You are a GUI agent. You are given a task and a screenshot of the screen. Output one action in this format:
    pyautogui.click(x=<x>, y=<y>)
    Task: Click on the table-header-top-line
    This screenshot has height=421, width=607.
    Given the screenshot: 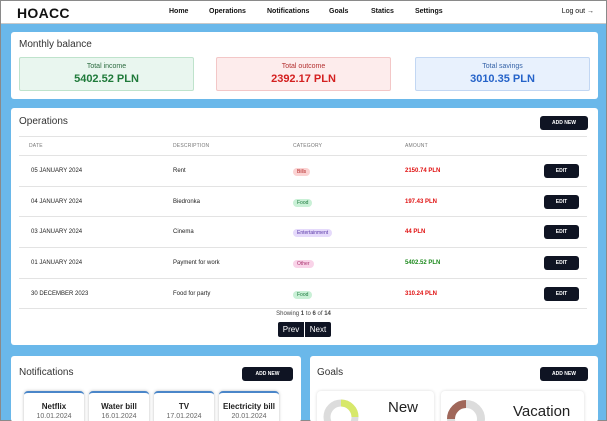 What is the action you would take?
    pyautogui.click(x=303, y=136)
    